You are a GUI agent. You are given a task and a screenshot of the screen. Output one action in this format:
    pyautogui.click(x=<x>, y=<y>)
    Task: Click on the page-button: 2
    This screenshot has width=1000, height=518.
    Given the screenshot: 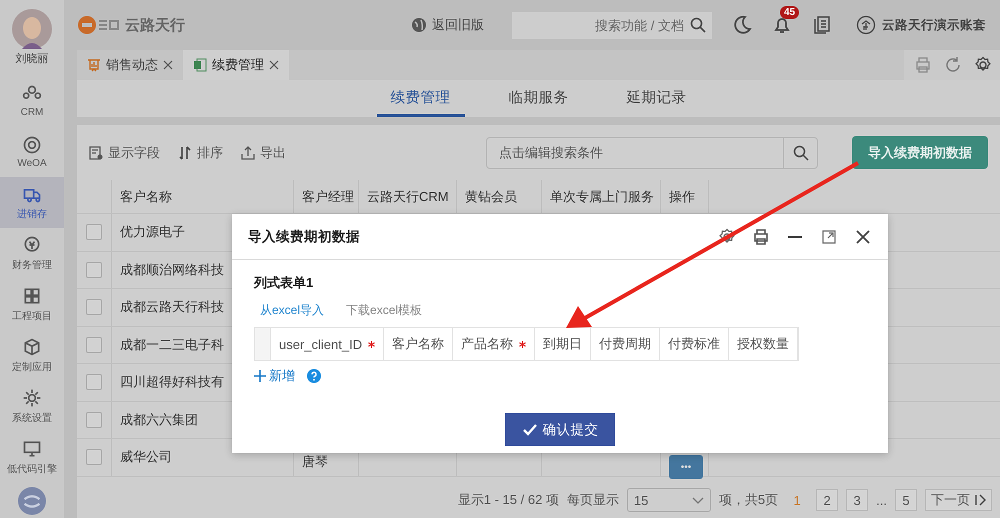 What is the action you would take?
    pyautogui.click(x=827, y=500)
    